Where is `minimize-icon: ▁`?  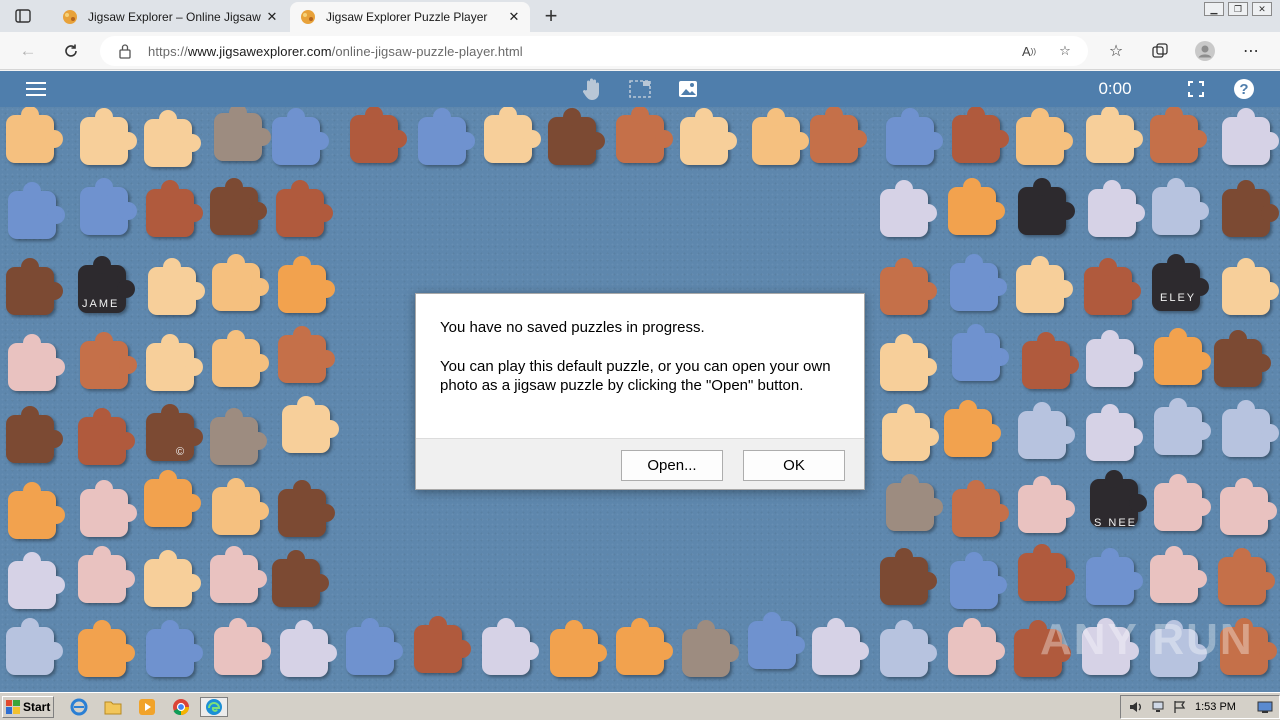 minimize-icon: ▁ is located at coordinates (1214, 9).